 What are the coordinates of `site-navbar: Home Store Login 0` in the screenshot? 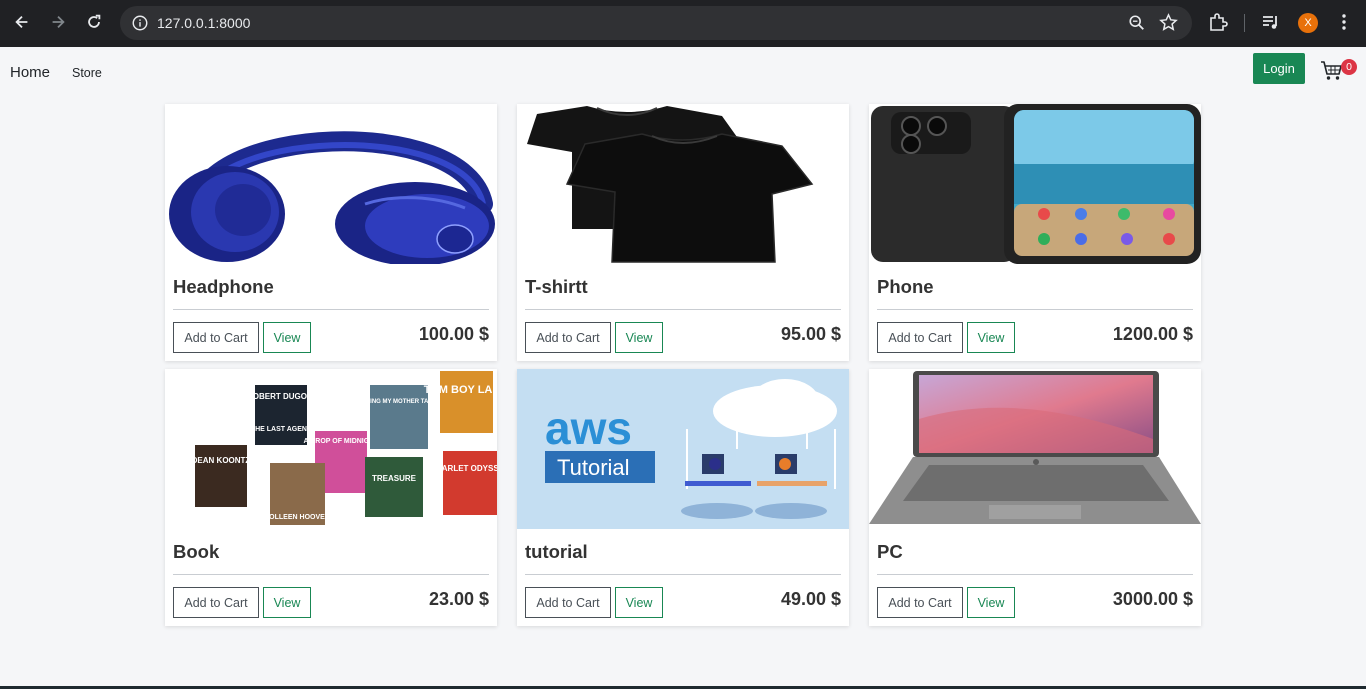 It's located at (683, 72).